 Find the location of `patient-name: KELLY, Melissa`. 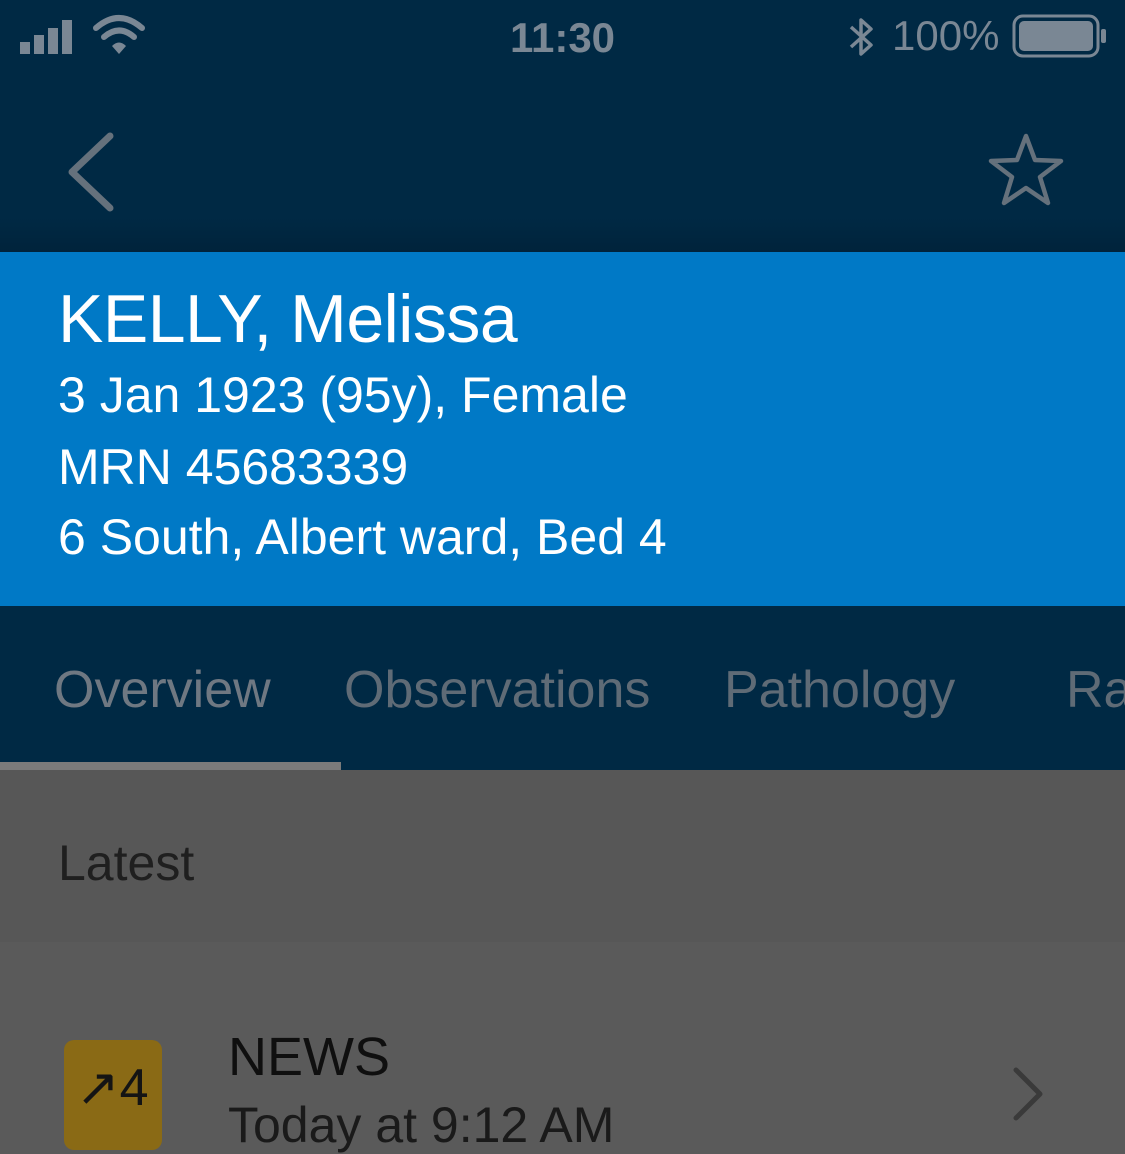

patient-name: KELLY, Melissa is located at coordinates (288, 319).